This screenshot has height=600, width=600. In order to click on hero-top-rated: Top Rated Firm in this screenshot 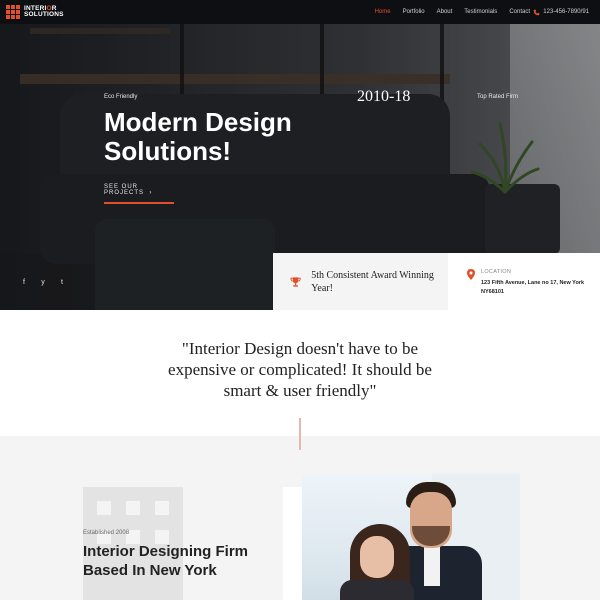, I will do `click(498, 97)`.